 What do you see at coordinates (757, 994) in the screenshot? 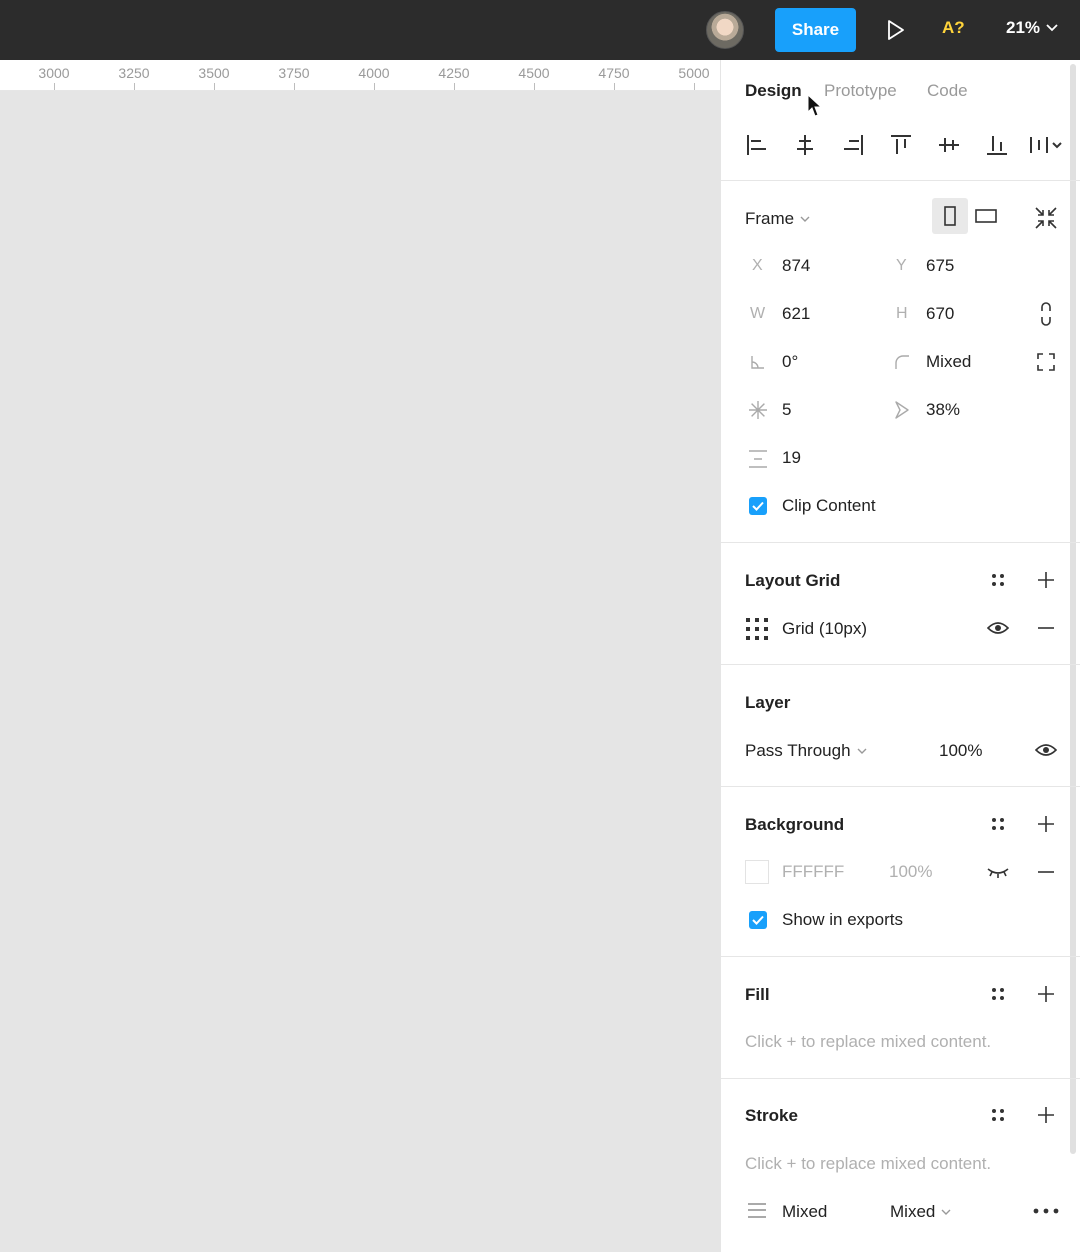
I see `fill-title: Fill` at bounding box center [757, 994].